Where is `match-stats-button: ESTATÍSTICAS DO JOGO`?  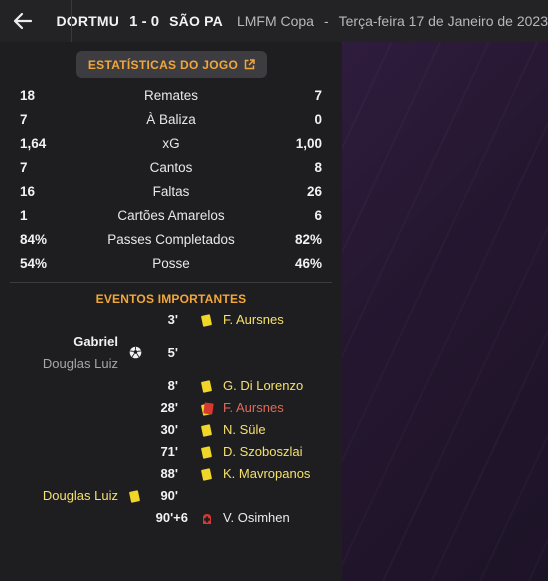 match-stats-button: ESTATÍSTICAS DO JOGO is located at coordinates (171, 64).